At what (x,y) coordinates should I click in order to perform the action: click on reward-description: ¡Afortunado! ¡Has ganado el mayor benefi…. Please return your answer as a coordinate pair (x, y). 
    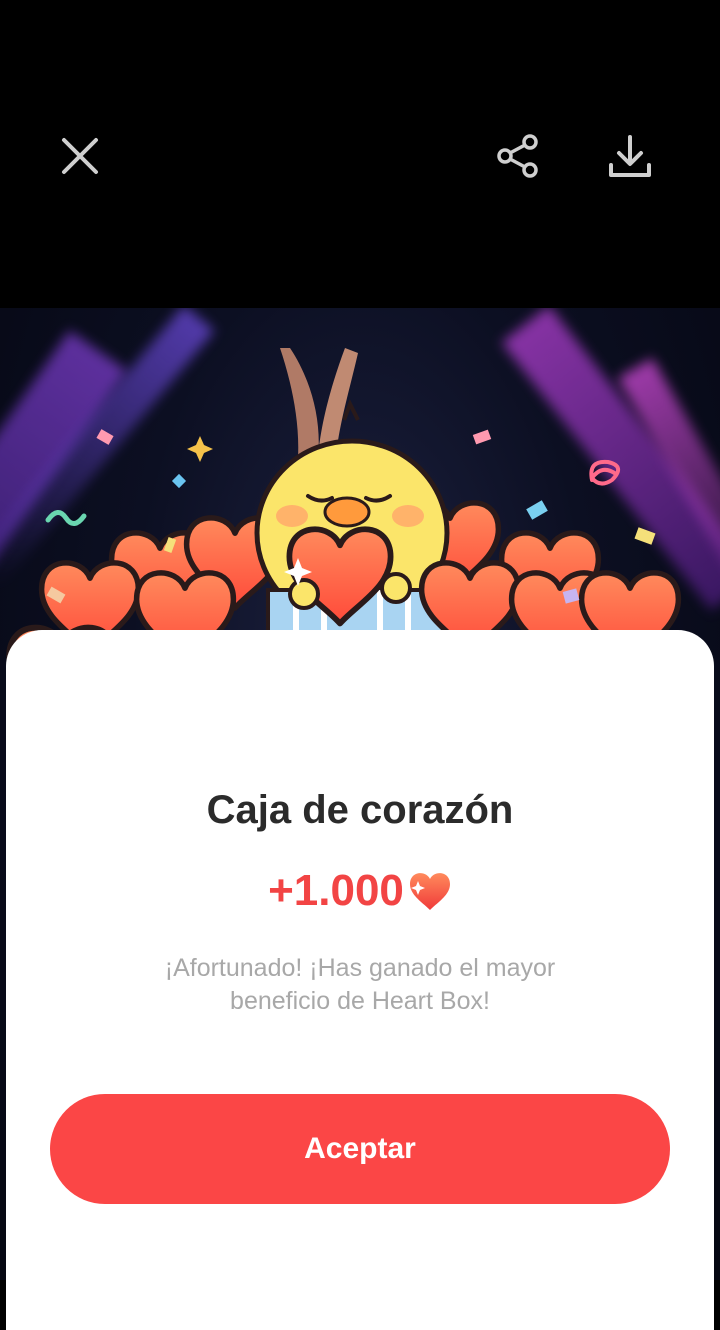
    Looking at the image, I should click on (360, 984).